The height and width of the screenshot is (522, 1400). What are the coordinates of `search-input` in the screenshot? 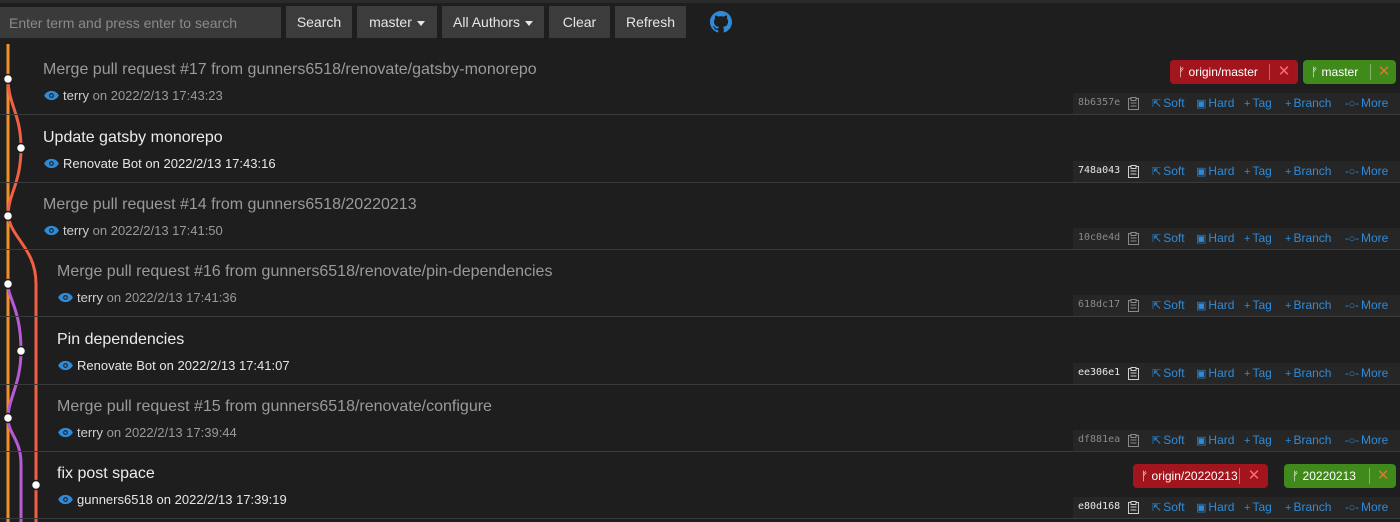 It's located at (140, 22).